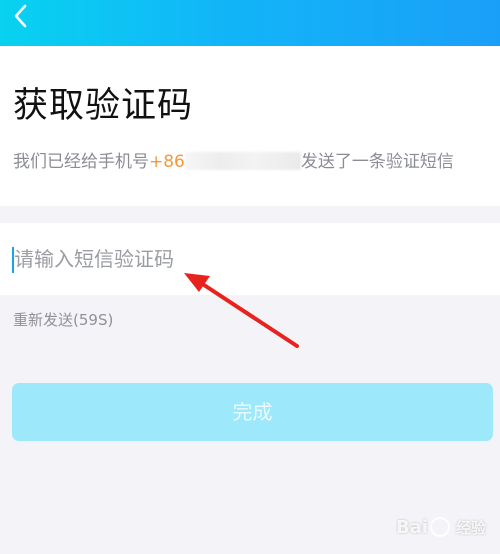 The height and width of the screenshot is (554, 500). Describe the element at coordinates (470, 527) in the screenshot. I see `watermark-suffix: 经验` at that location.